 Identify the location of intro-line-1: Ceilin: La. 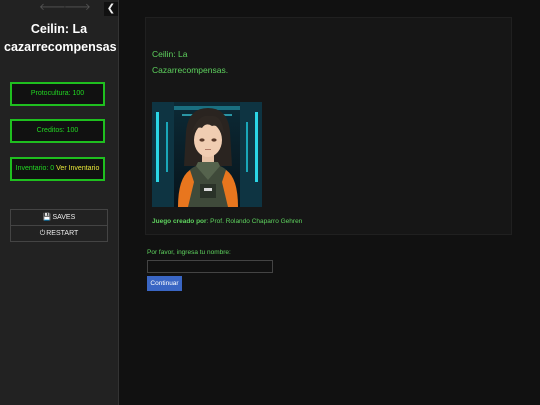
(170, 54).